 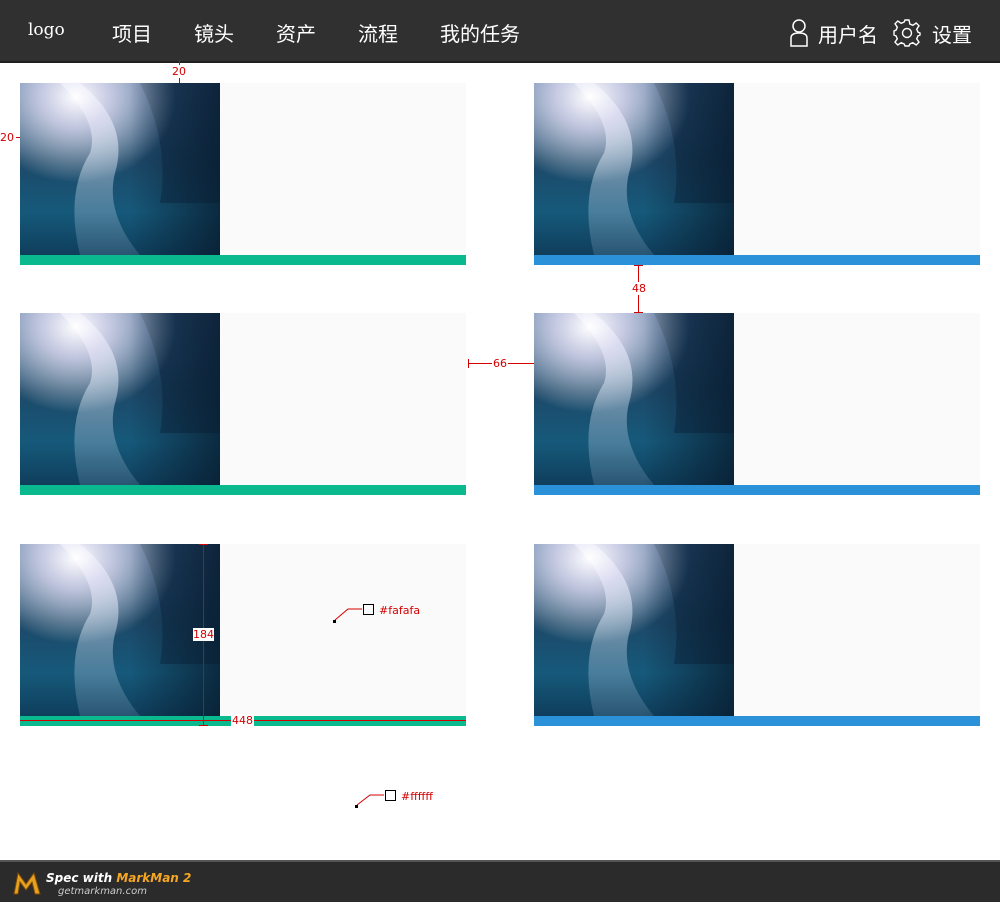 What do you see at coordinates (907, 33) in the screenshot?
I see `gear-icon` at bounding box center [907, 33].